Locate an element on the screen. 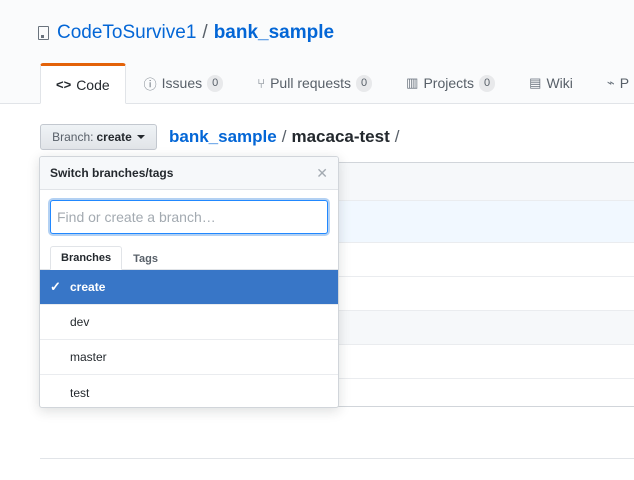 This screenshot has height=480, width=634. repo-title: CodeToSurvive1 / bank_sample is located at coordinates (186, 33).